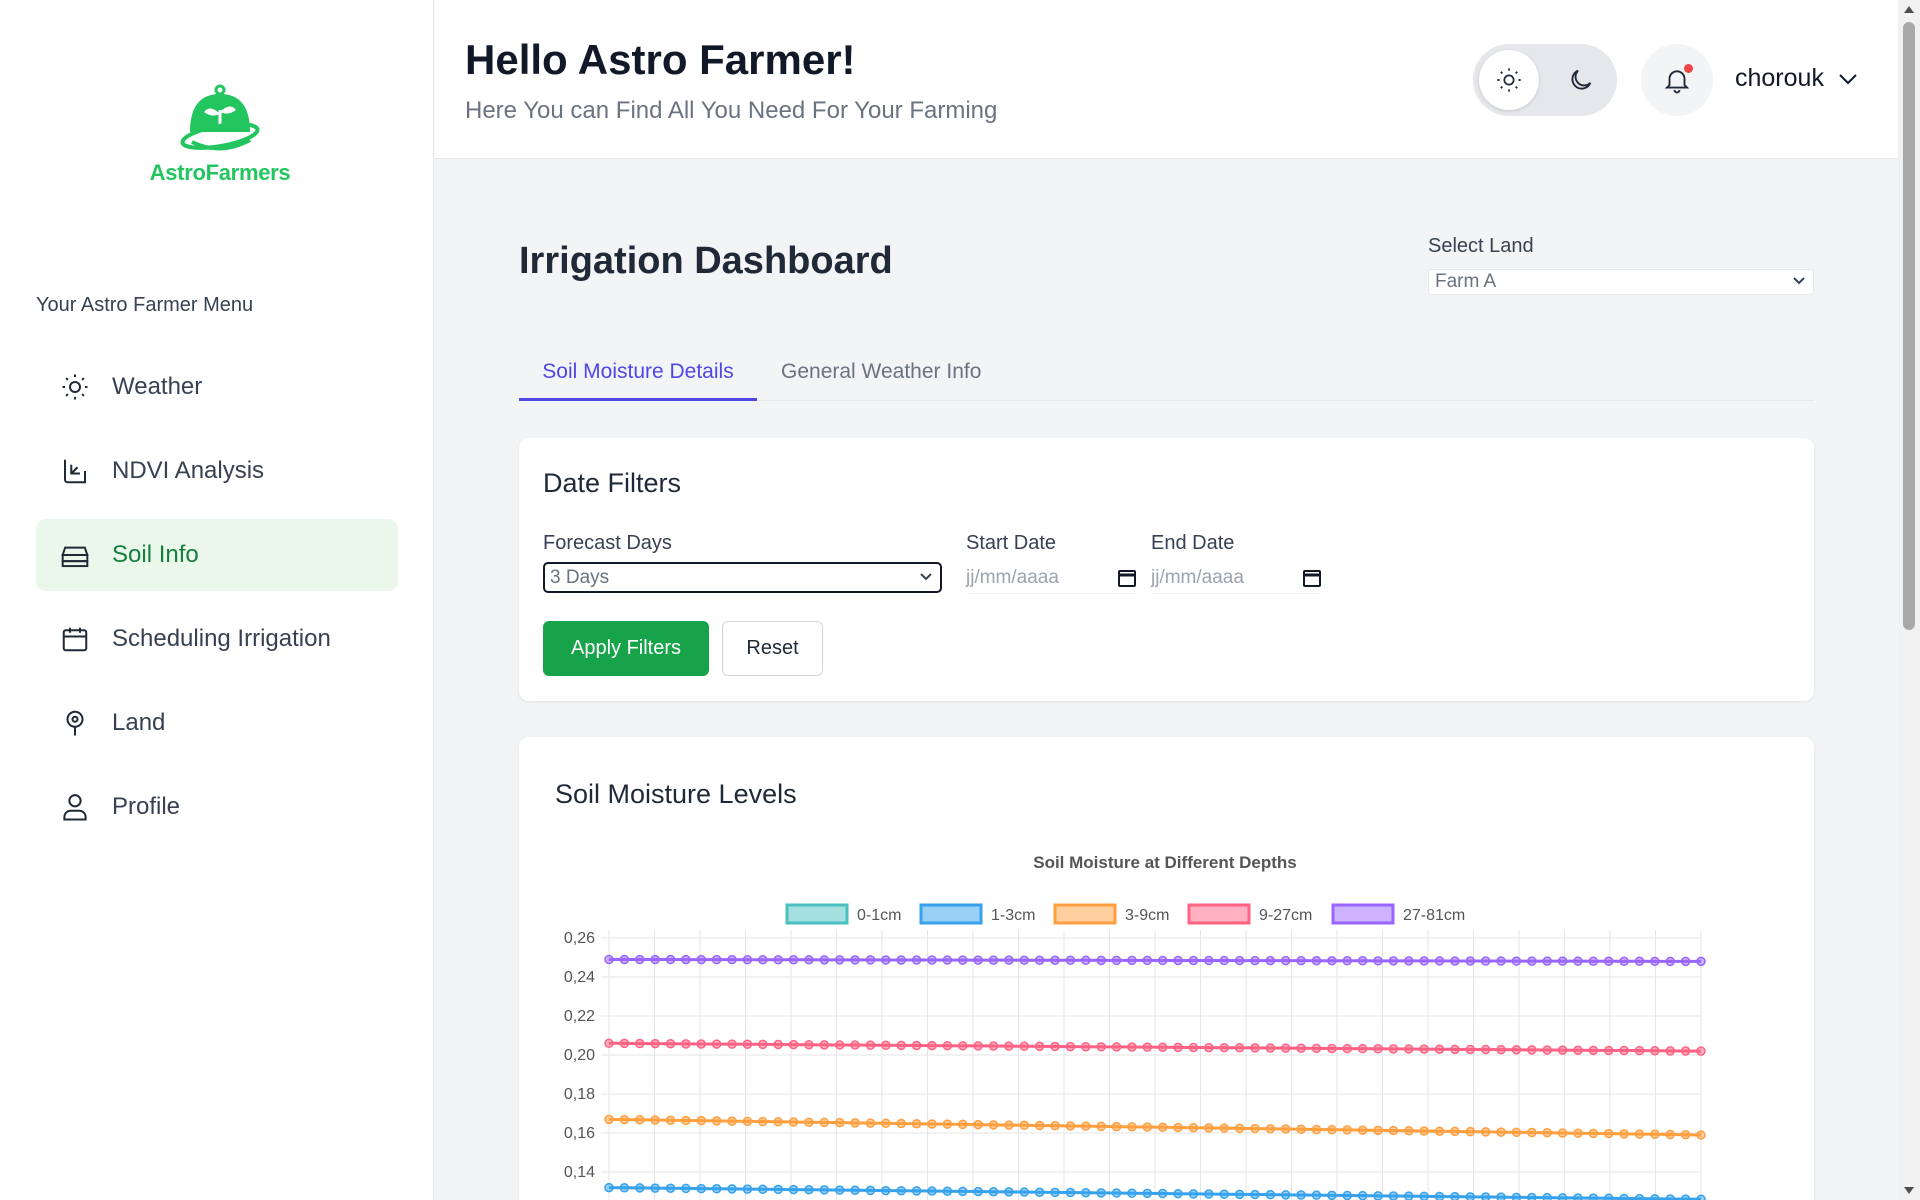  What do you see at coordinates (579, 1055) in the screenshot?
I see `y-tick-label: 0,20` at bounding box center [579, 1055].